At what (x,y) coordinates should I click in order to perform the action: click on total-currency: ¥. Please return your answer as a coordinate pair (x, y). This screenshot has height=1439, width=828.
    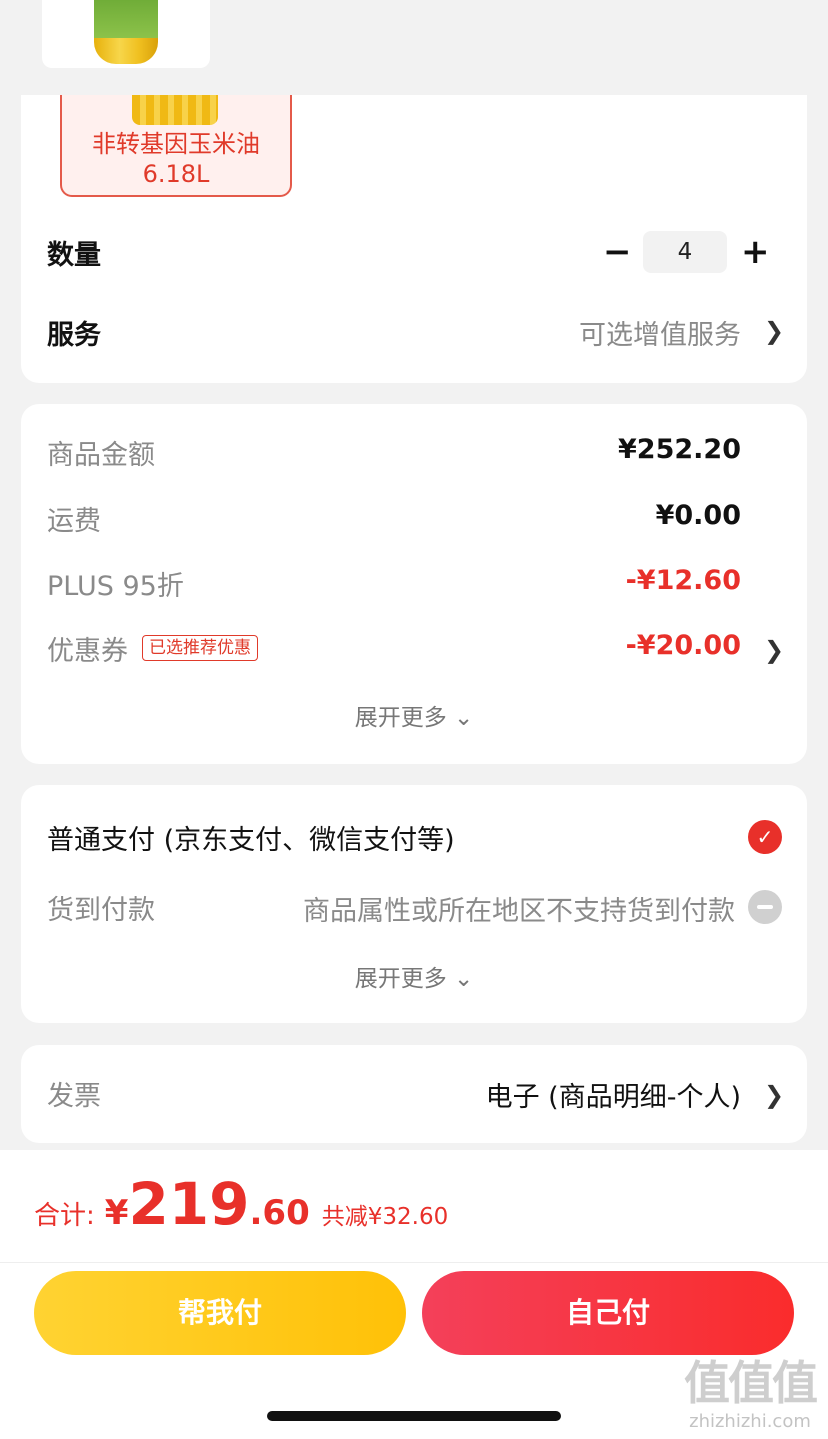
    Looking at the image, I should click on (116, 1213).